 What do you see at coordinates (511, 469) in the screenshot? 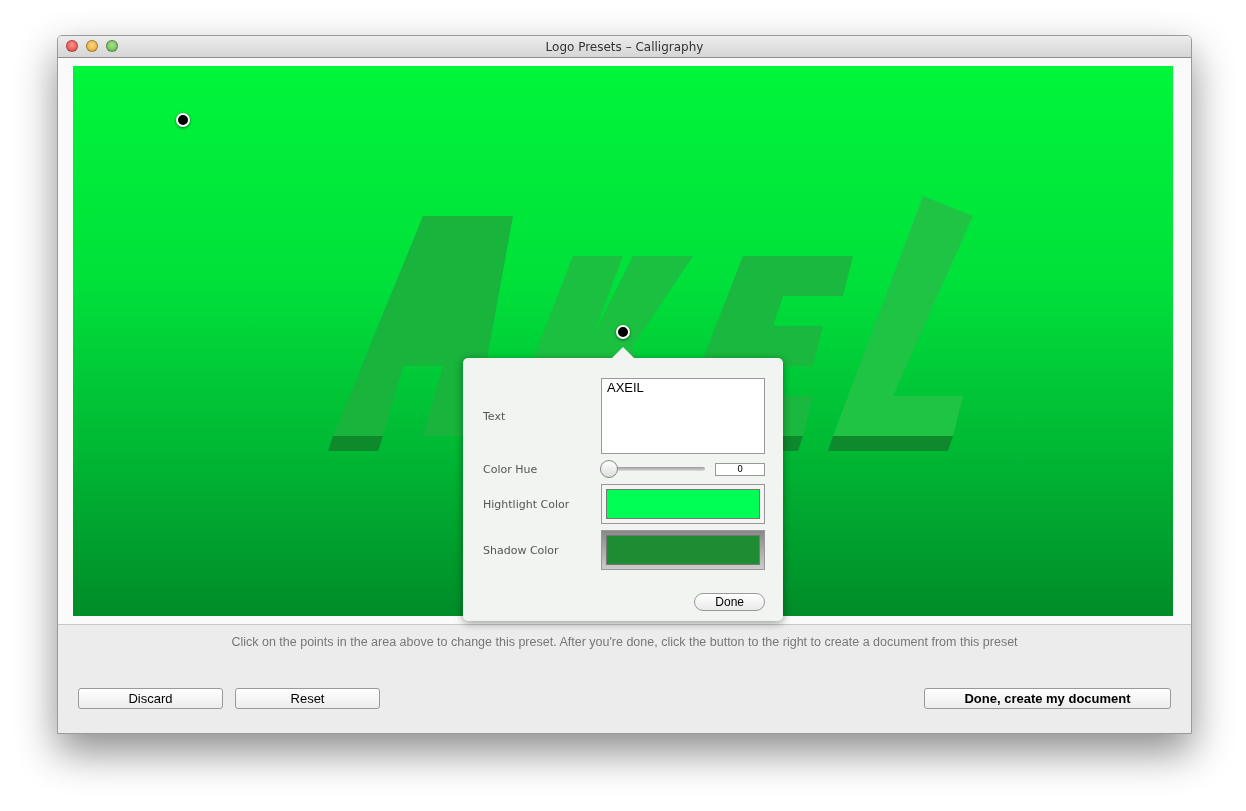
I see `color-hue-label: Color Hue` at bounding box center [511, 469].